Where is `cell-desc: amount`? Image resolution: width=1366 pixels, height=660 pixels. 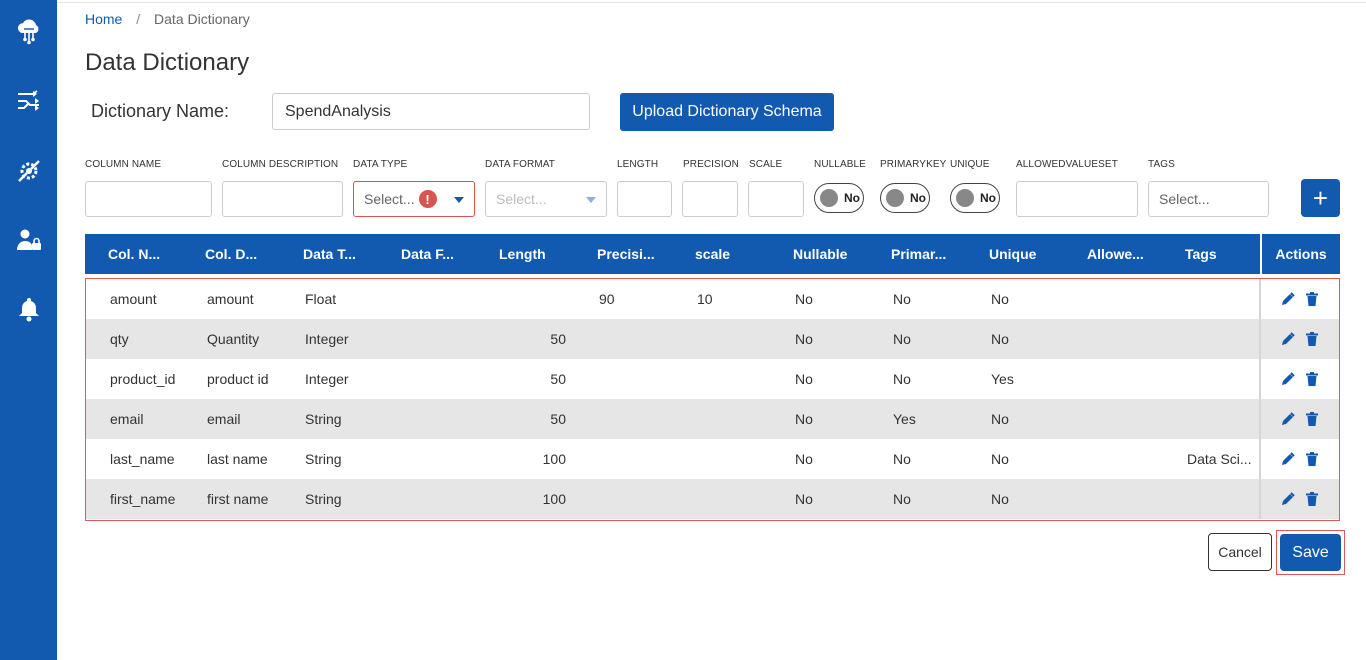 cell-desc: amount is located at coordinates (230, 299).